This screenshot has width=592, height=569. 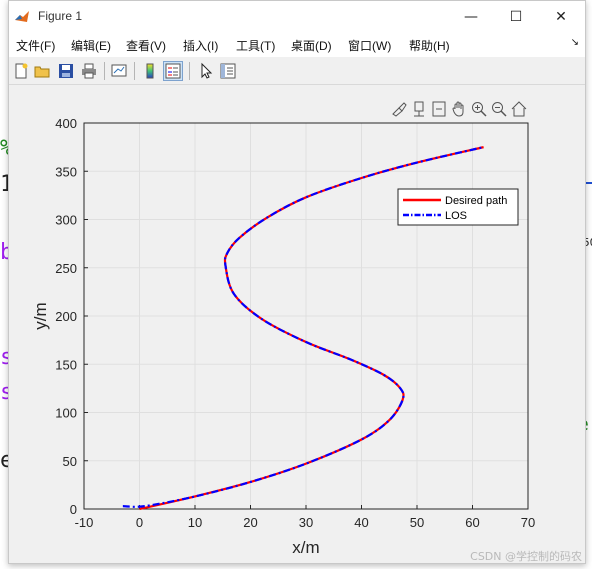 I want to click on brush-icon, so click(x=399, y=109).